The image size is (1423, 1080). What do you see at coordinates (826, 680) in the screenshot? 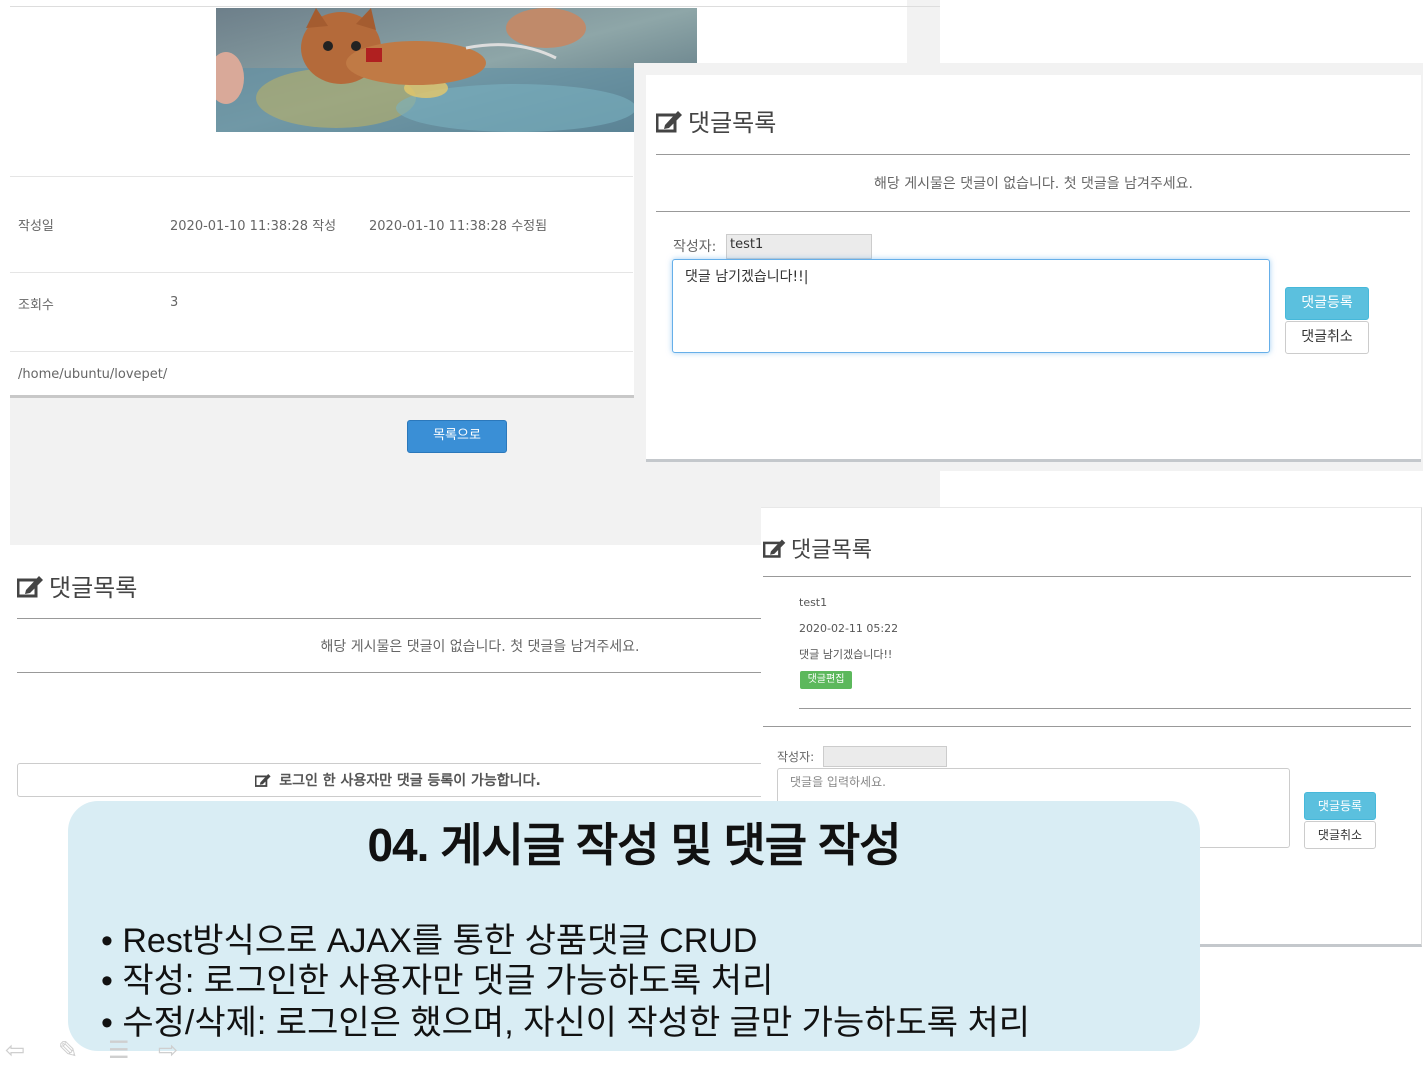
I see `edit-comment-button: 댓글편집` at bounding box center [826, 680].